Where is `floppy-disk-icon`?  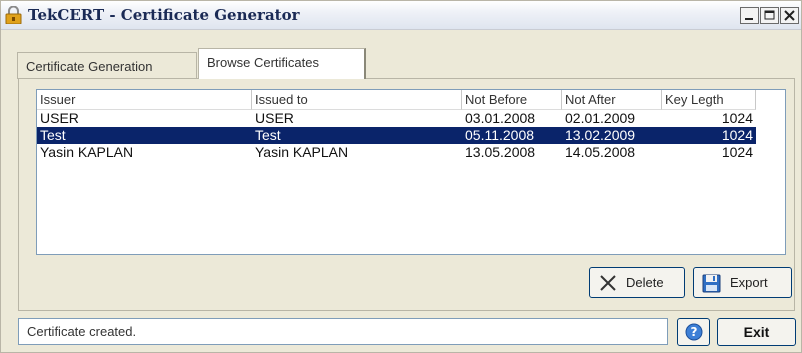 floppy-disk-icon is located at coordinates (711, 283).